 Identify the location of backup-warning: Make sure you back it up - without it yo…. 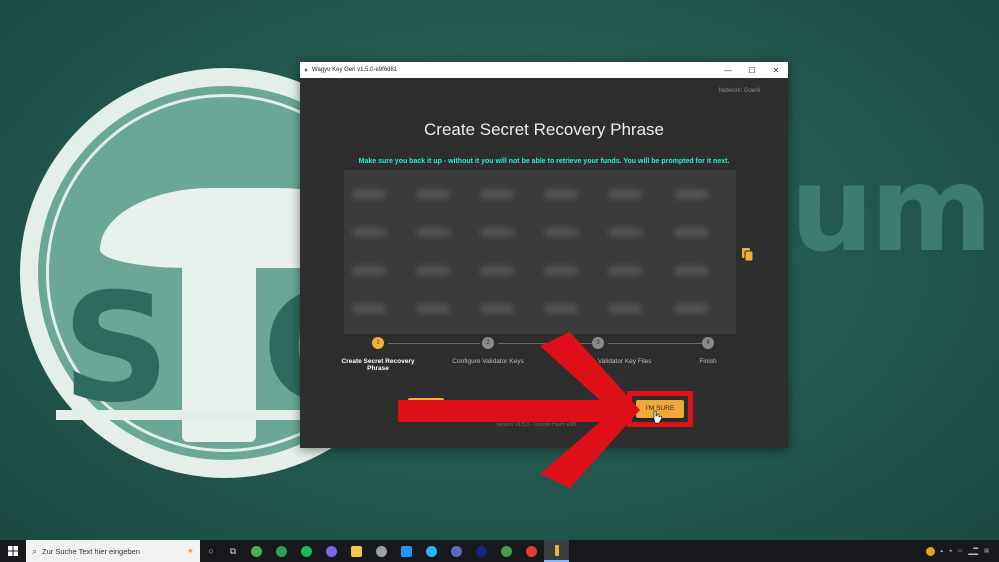
(544, 161).